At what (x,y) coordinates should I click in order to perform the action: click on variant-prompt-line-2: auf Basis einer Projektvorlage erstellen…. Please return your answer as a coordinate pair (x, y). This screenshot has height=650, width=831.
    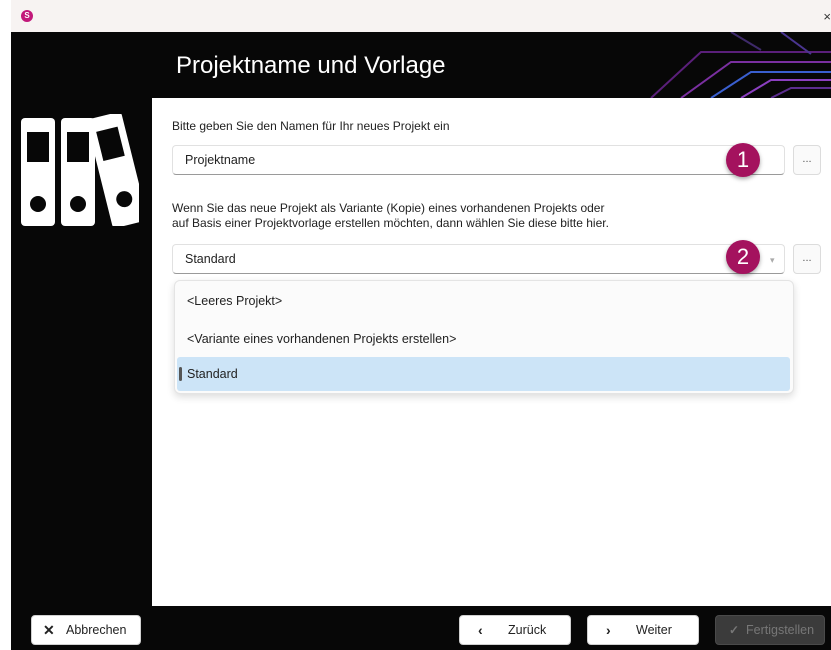
    Looking at the image, I should click on (390, 223).